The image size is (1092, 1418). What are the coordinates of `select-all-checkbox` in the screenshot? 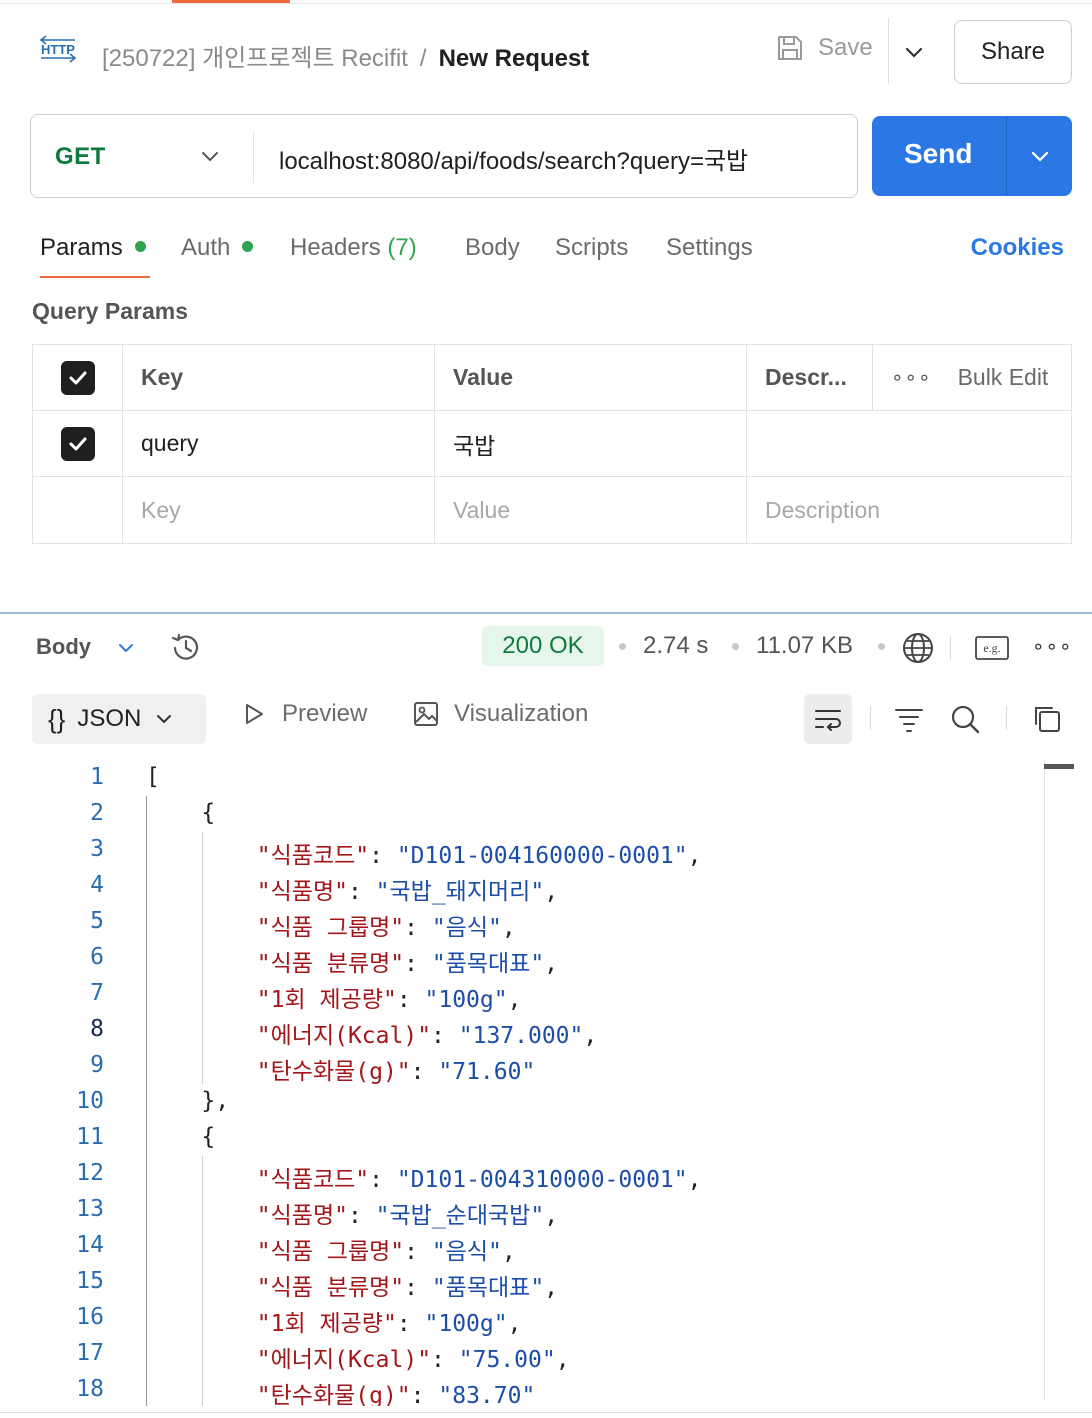 It's located at (77, 377).